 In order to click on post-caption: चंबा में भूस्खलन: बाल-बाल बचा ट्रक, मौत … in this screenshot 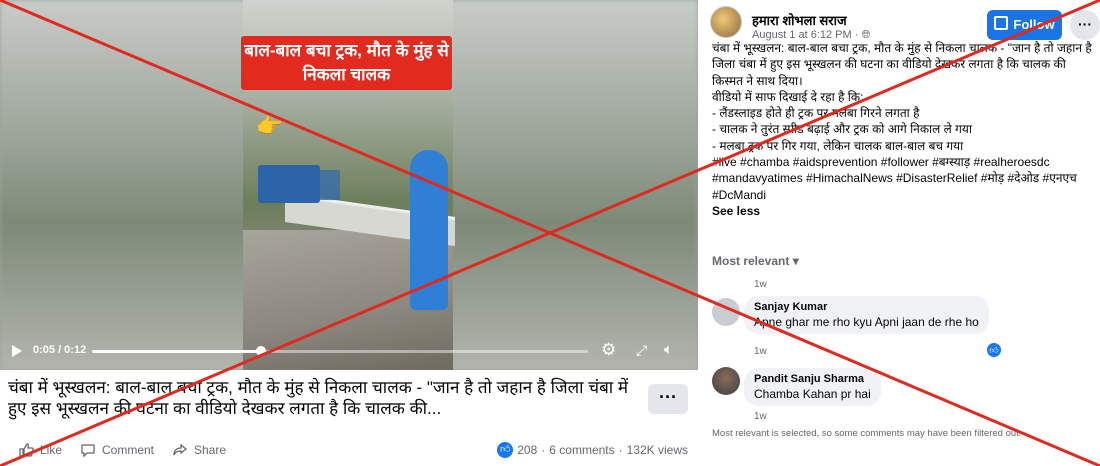, I will do `click(318, 398)`.